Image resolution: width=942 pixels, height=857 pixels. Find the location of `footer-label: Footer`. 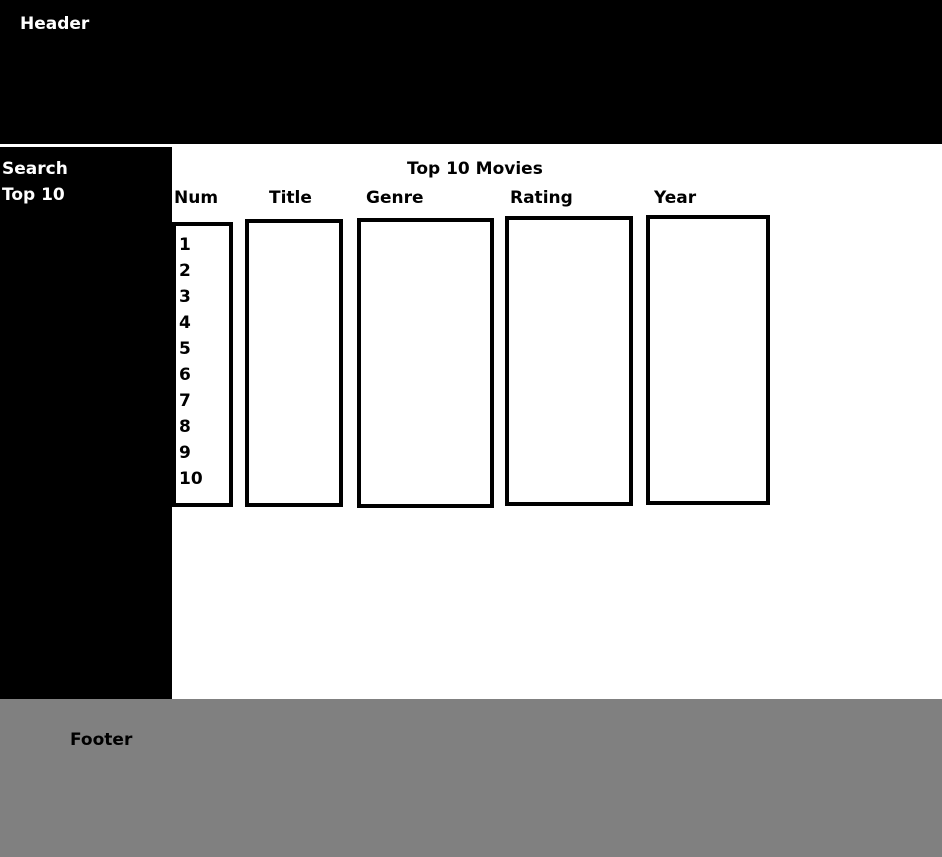

footer-label: Footer is located at coordinates (101, 740).